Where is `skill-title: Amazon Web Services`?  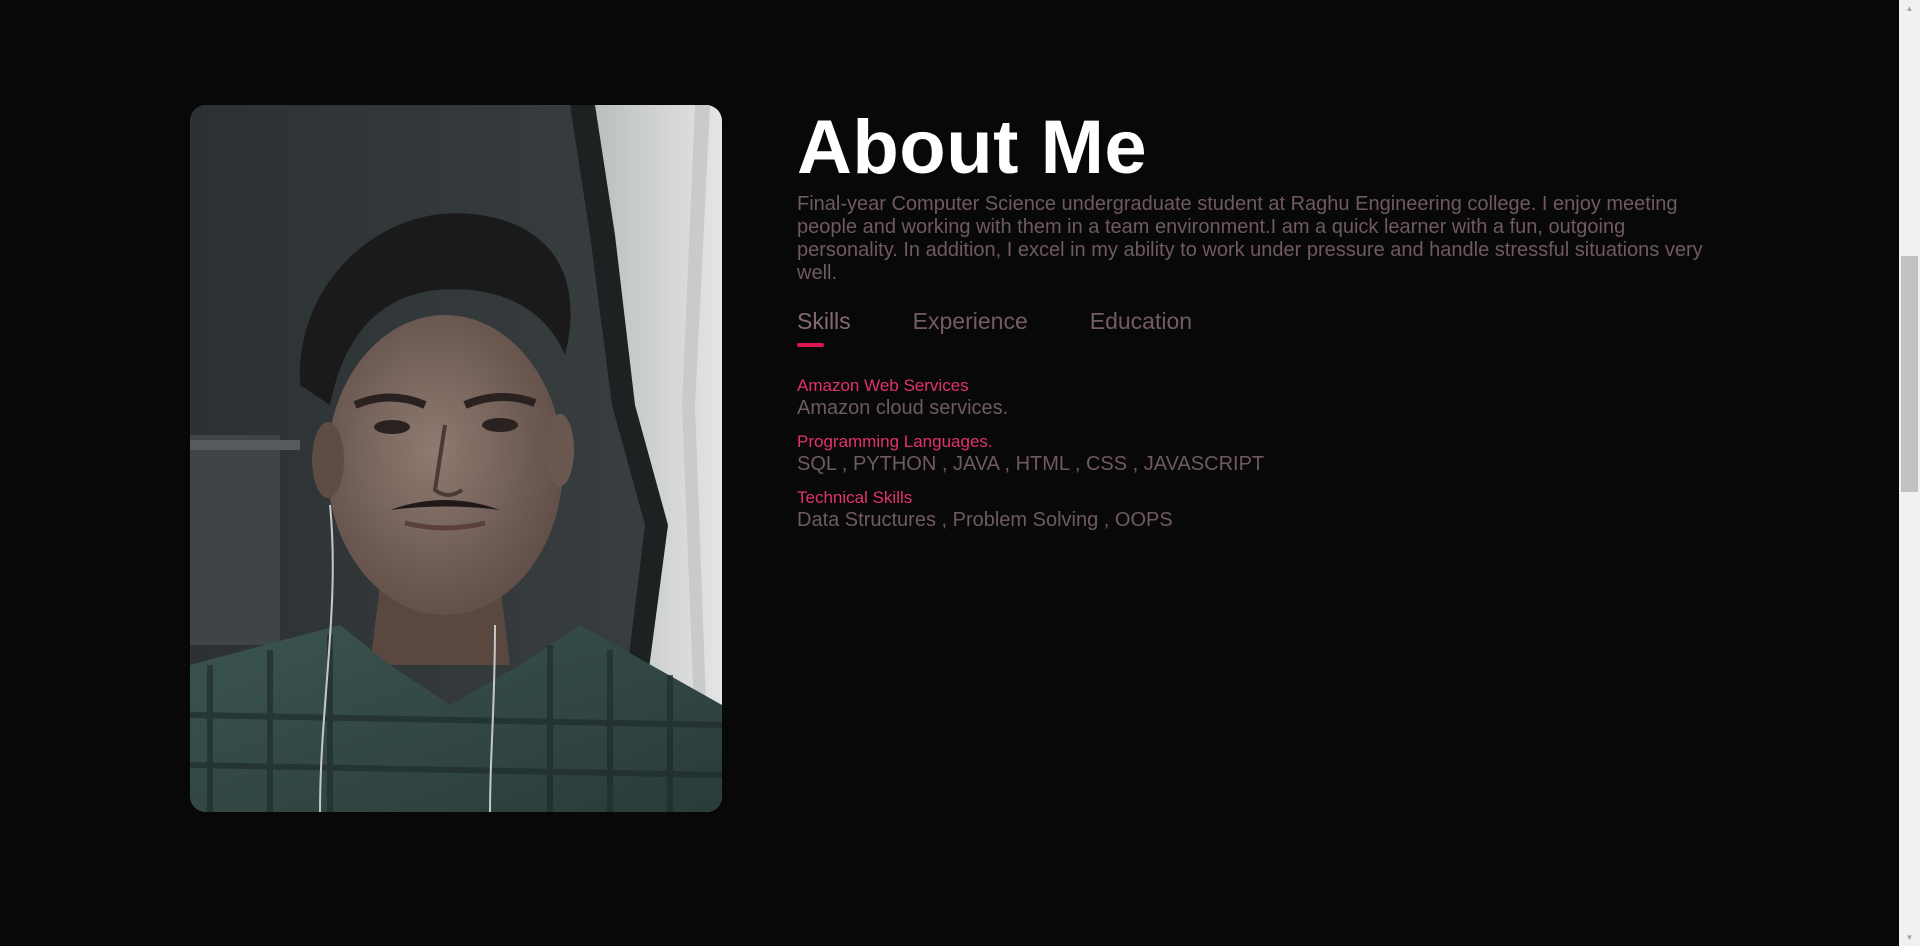
skill-title: Amazon Web Services is located at coordinates (883, 385).